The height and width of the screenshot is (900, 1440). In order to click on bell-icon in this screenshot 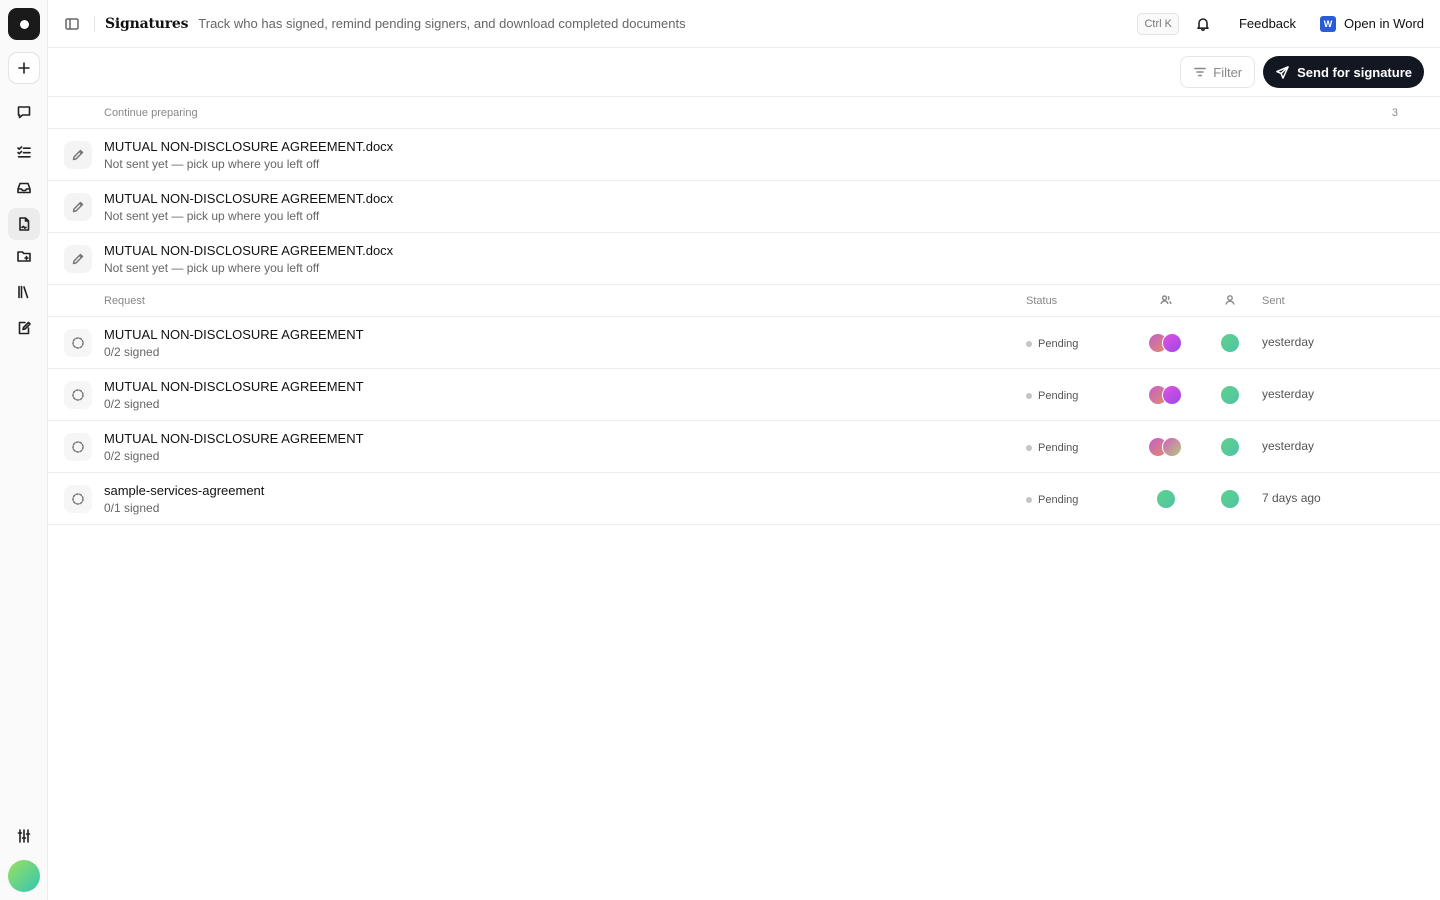, I will do `click(1203, 24)`.